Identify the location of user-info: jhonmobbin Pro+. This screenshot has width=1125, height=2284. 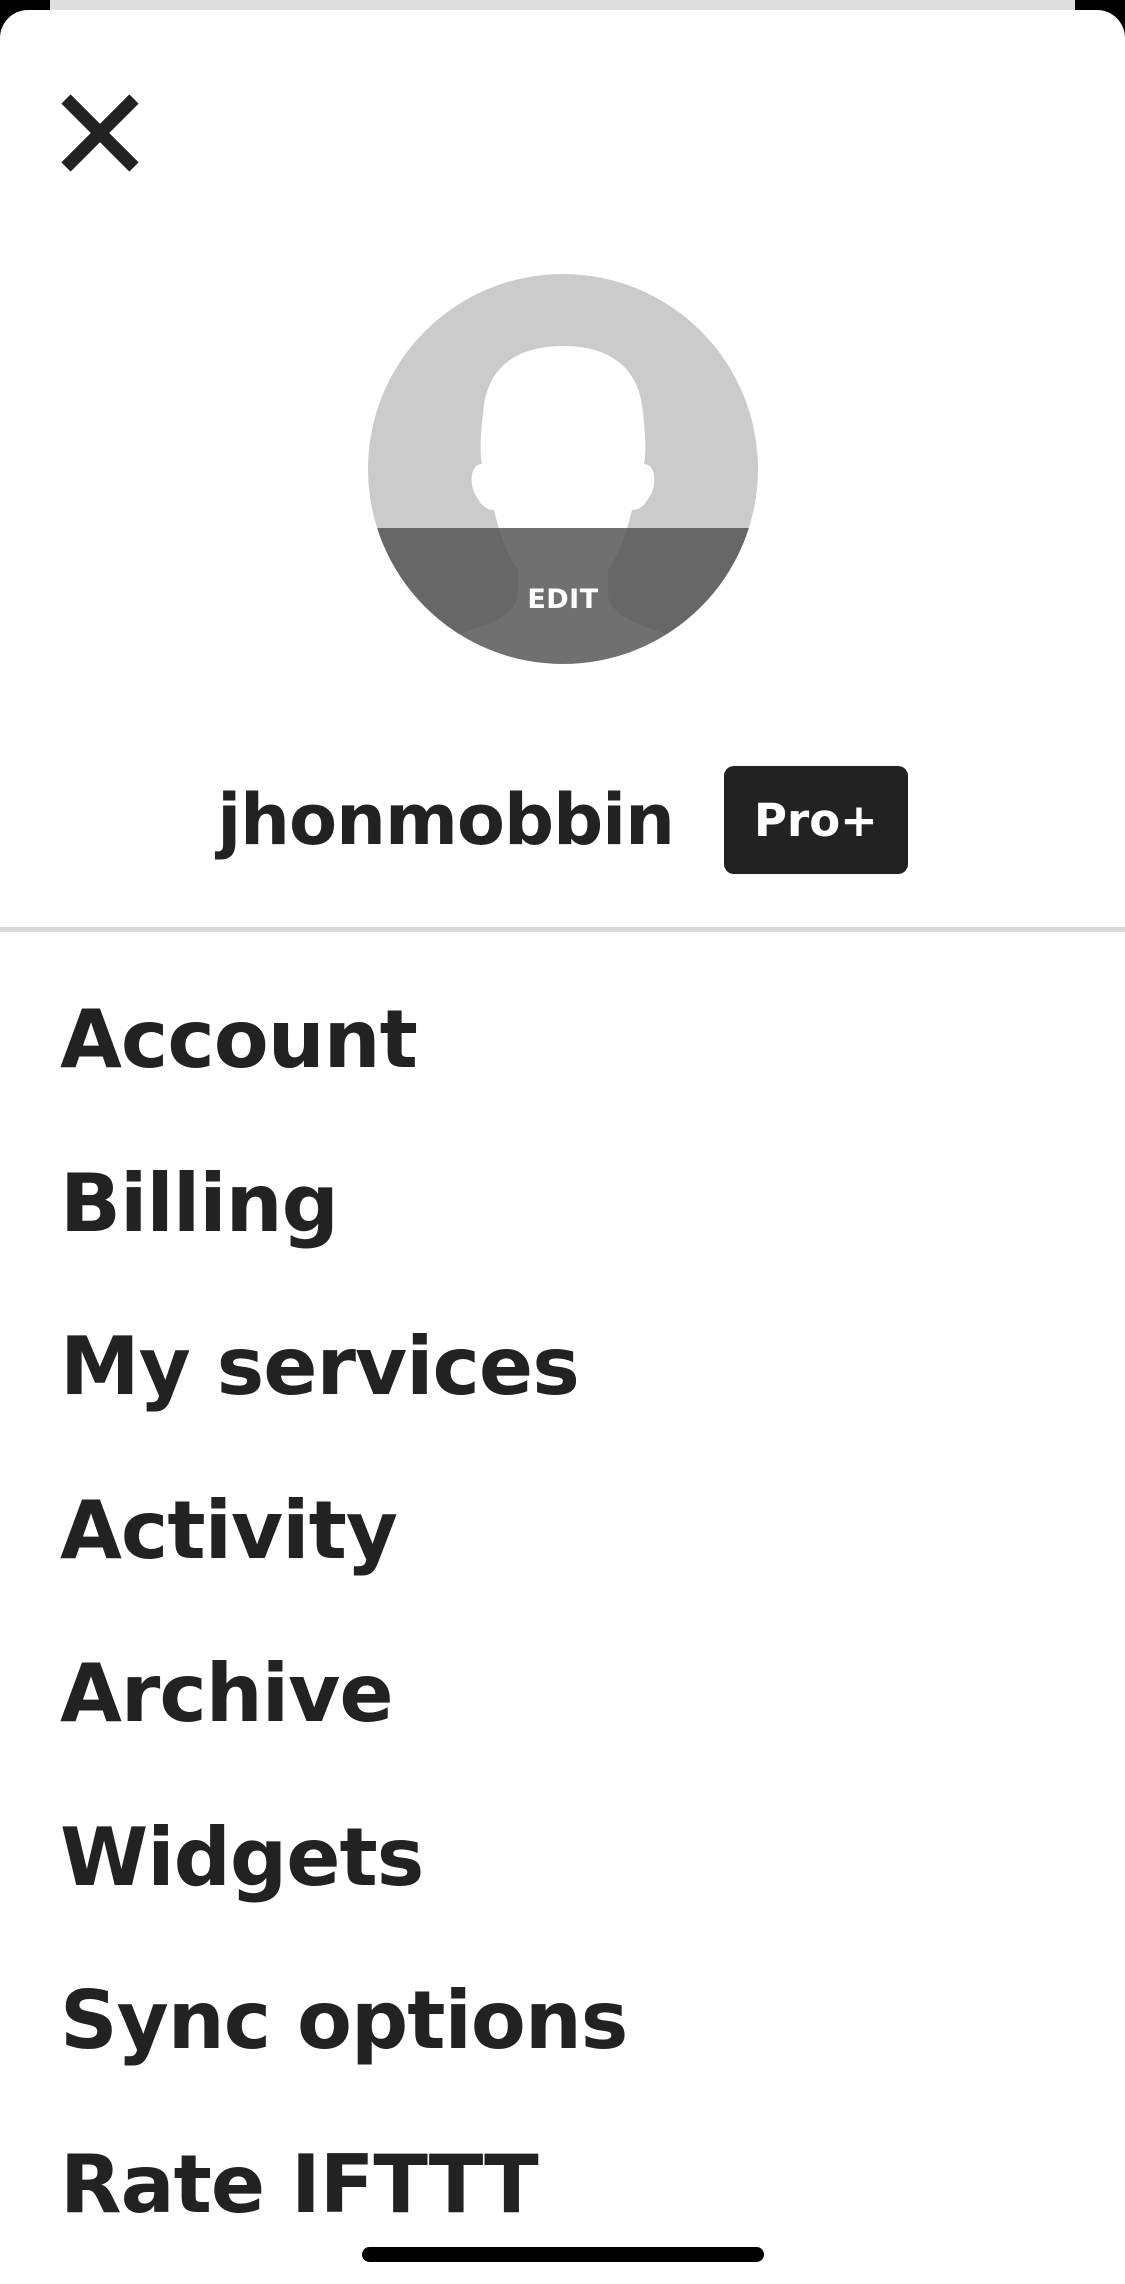
(562, 820).